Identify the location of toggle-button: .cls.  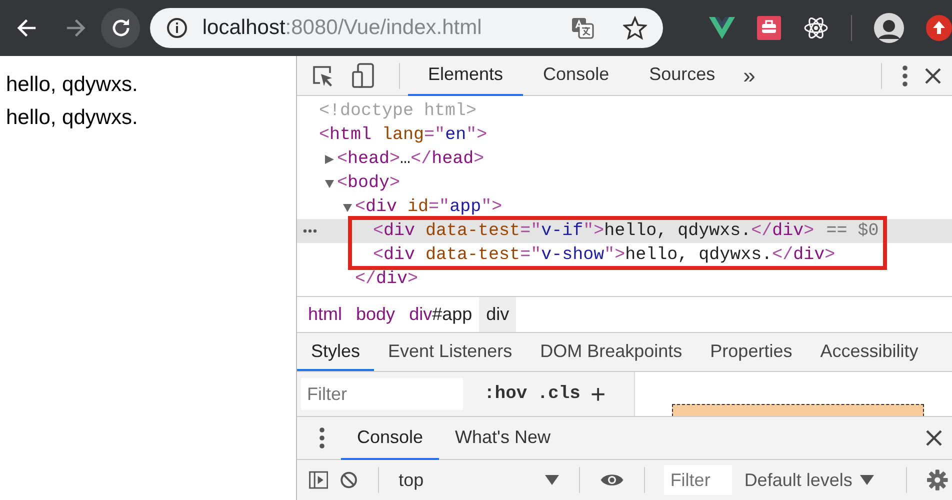
(559, 394).